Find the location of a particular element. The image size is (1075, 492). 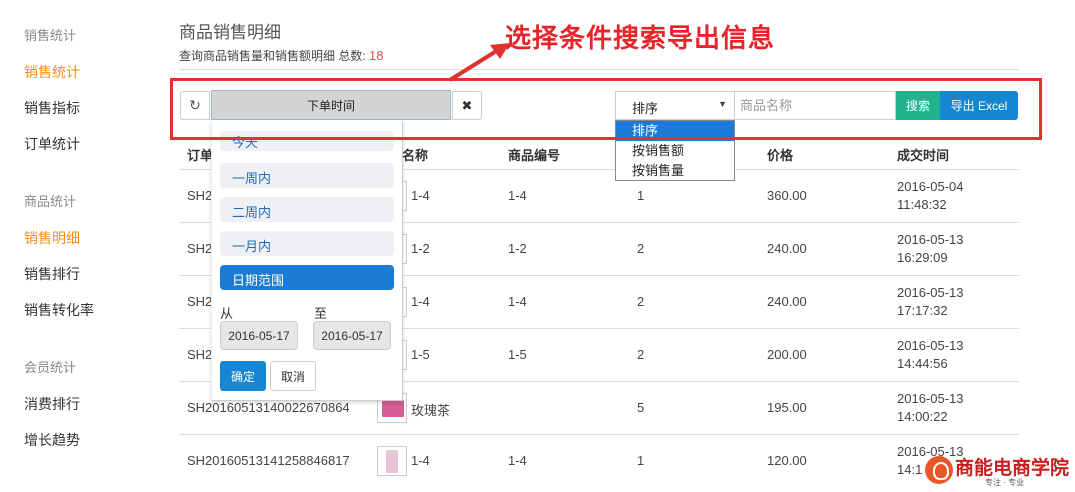

cell-date: 2016-05-04 is located at coordinates (930, 186).